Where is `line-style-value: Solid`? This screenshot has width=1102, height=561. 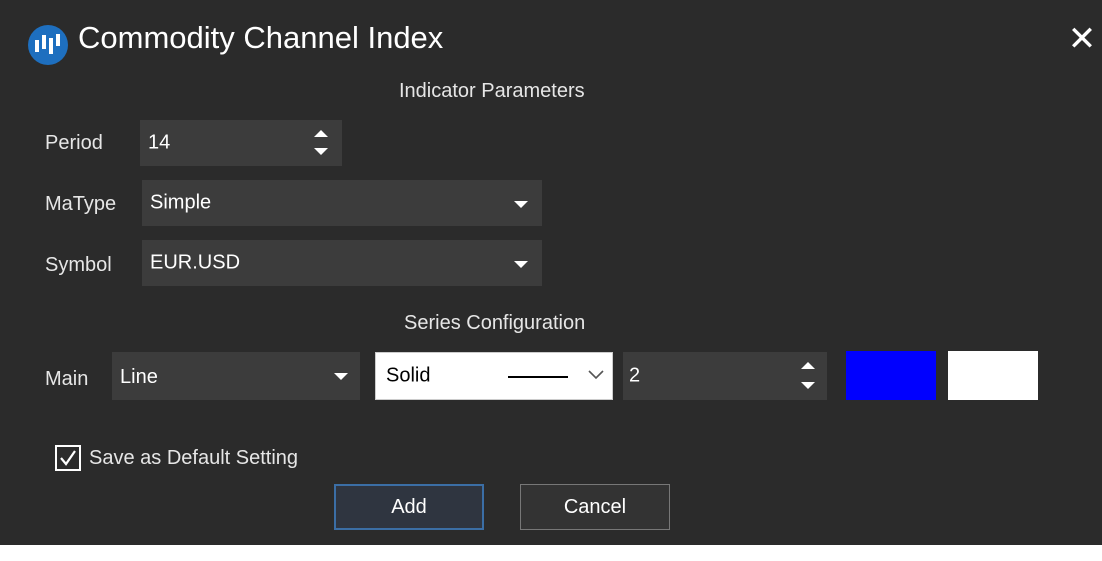
line-style-value: Solid is located at coordinates (408, 375).